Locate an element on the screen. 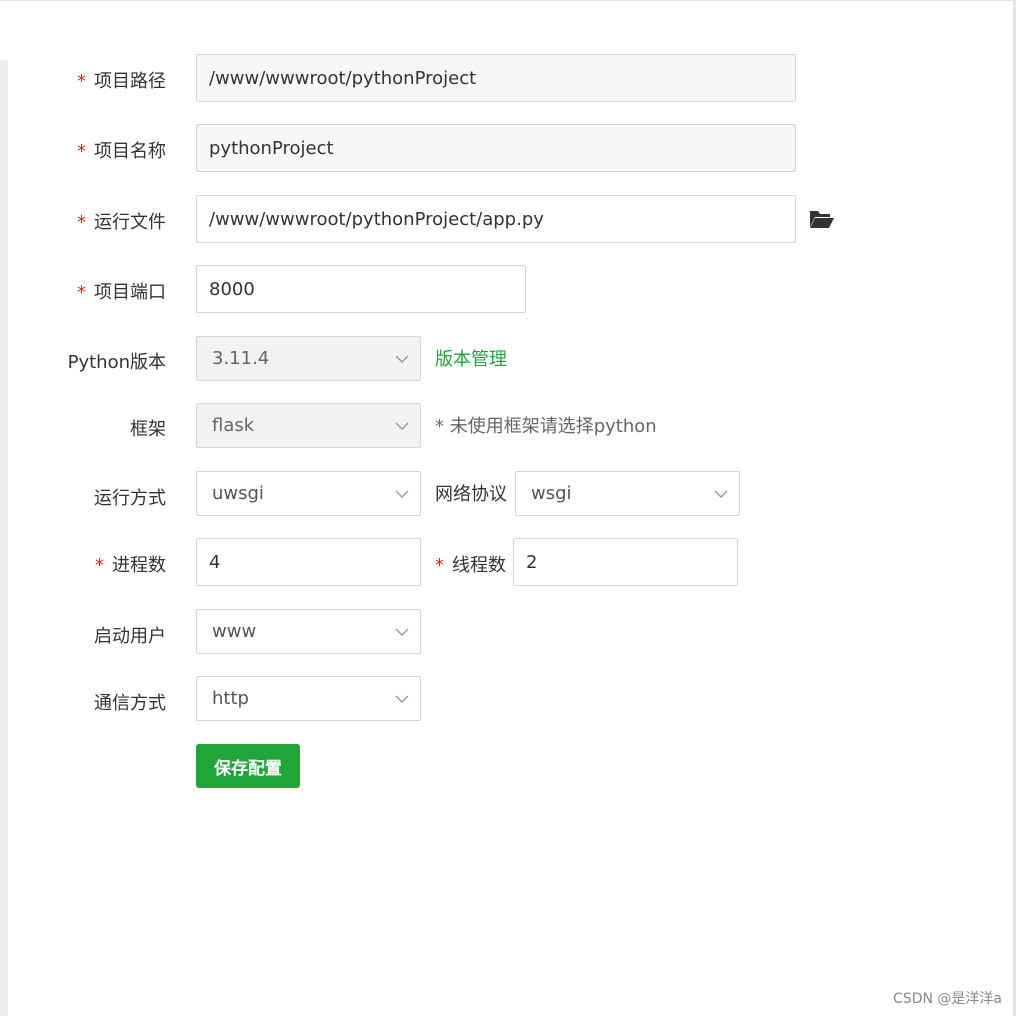 The height and width of the screenshot is (1016, 1016). run-mode-select: uwsgi is located at coordinates (308, 493).